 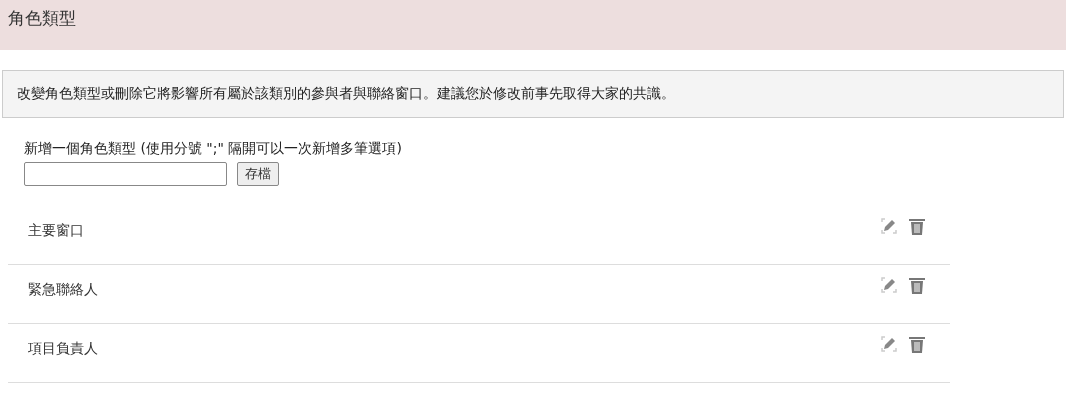 I want to click on notice-text: 改變角色類型或刪除它將影響所有屬於該類別的參與者與聯絡窗口。建議您於修改前事先取得大家的共識。, so click(x=346, y=93).